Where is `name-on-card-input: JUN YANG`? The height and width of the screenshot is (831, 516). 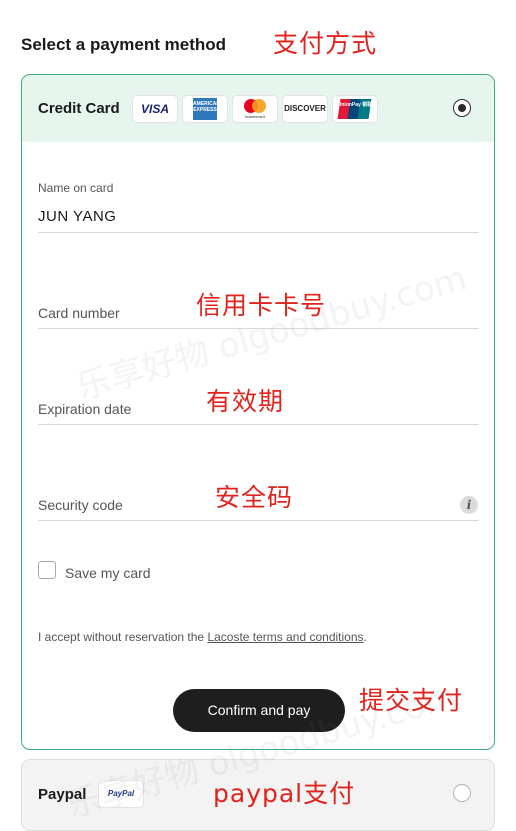 name-on-card-input: JUN YANG is located at coordinates (77, 216).